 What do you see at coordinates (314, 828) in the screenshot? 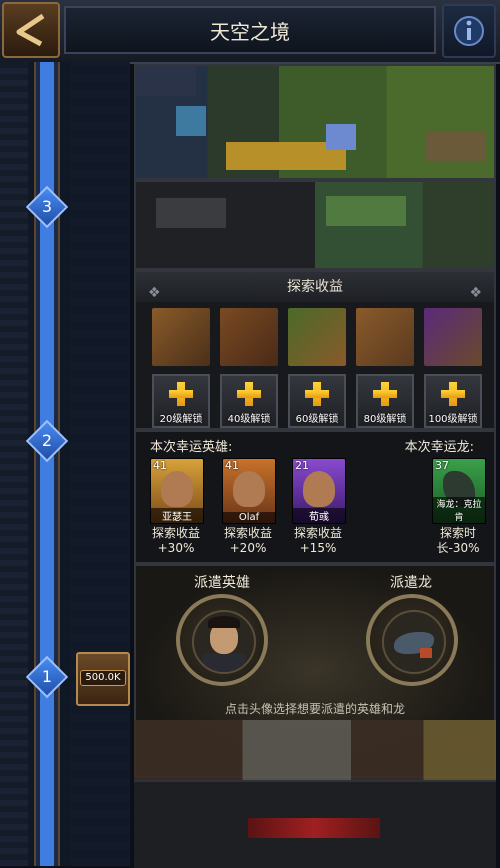
I see `blurred-action-button` at bounding box center [314, 828].